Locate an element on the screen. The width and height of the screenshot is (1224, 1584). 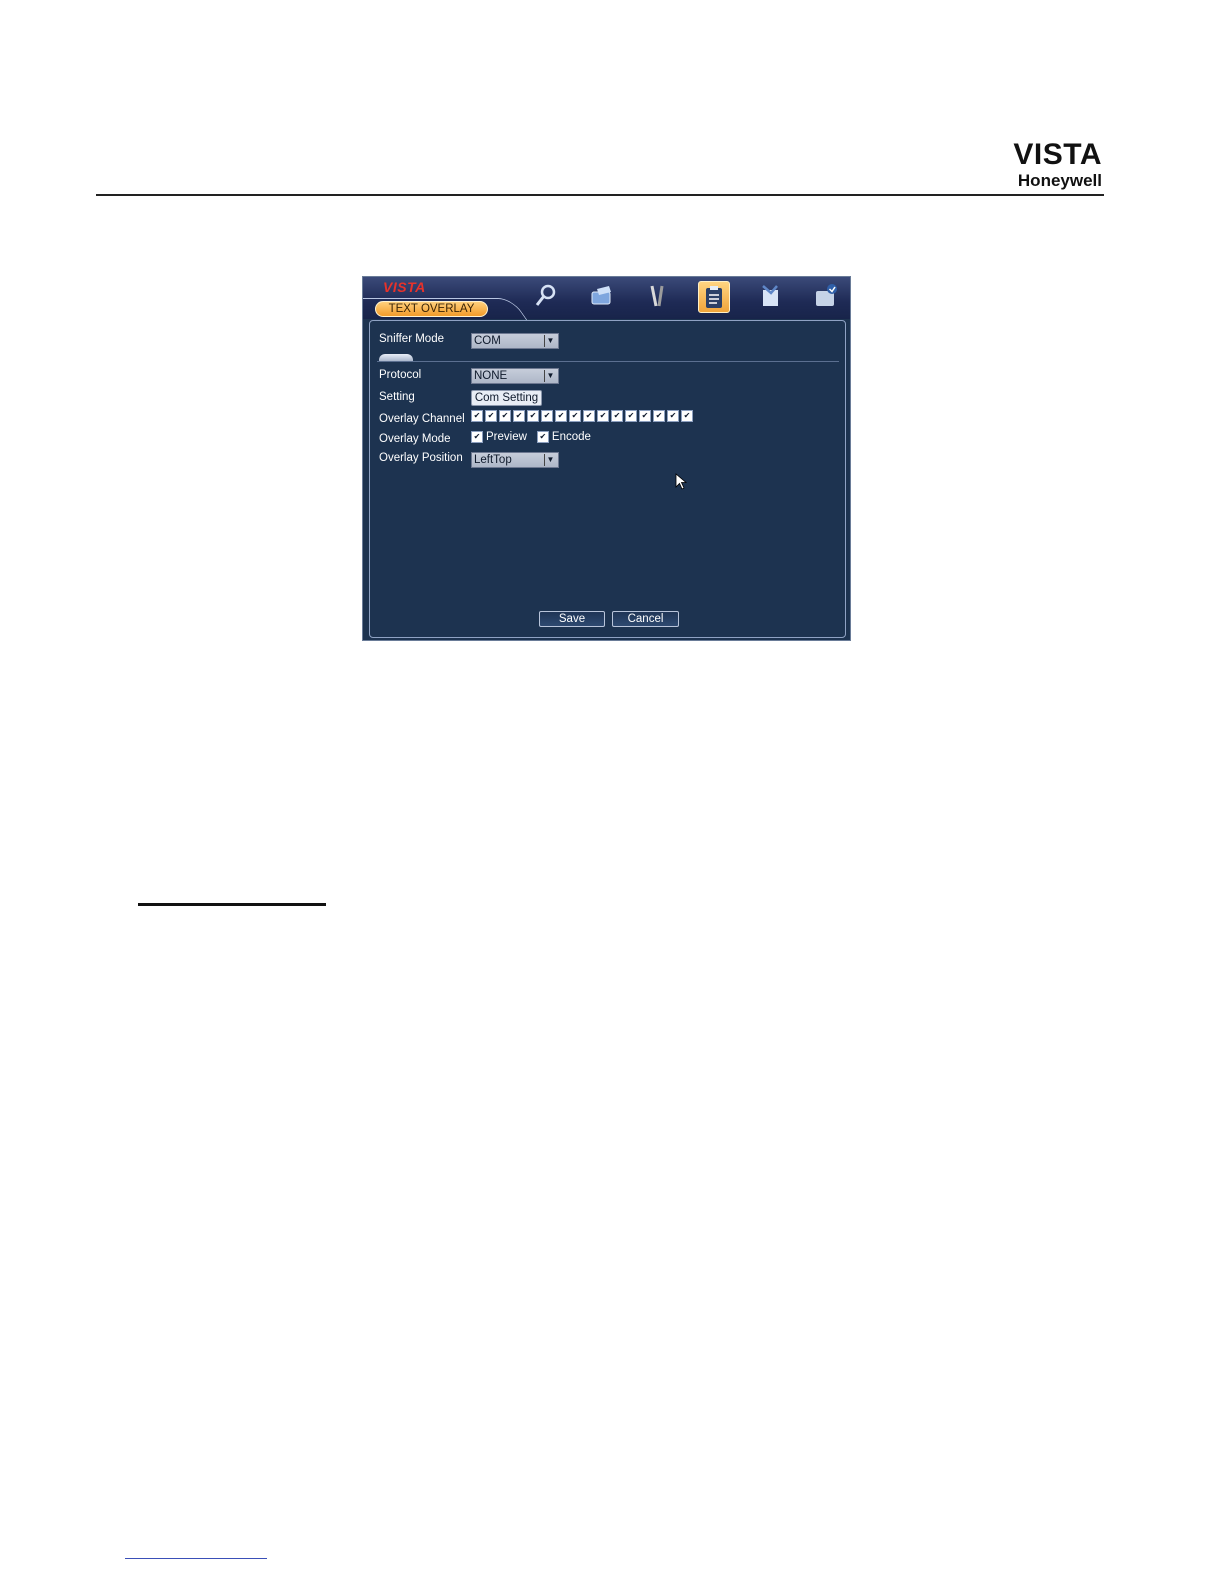
protocol-label: Protocol is located at coordinates (400, 375).